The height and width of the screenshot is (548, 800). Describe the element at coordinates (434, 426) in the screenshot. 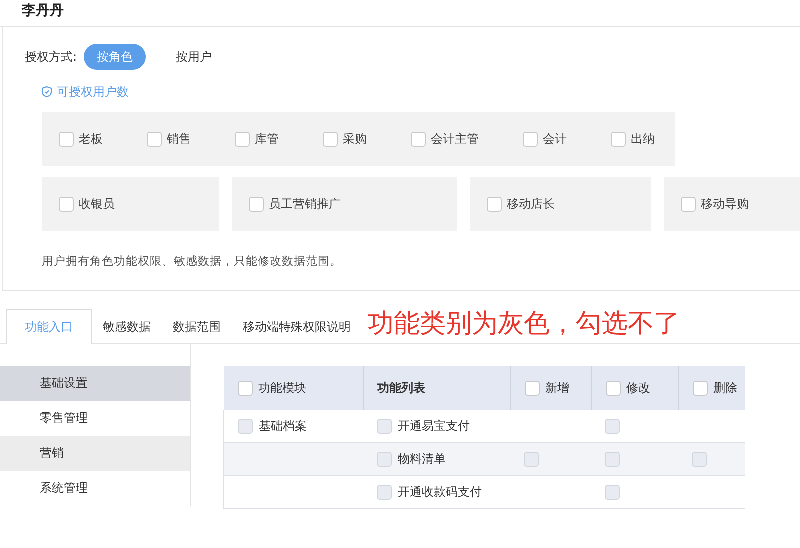

I see `table-cell: 开通易宝支付` at that location.